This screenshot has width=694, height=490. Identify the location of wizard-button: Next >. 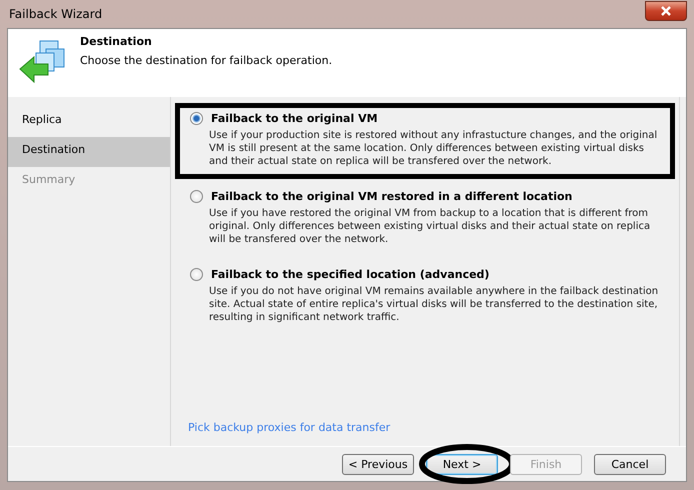
(462, 464).